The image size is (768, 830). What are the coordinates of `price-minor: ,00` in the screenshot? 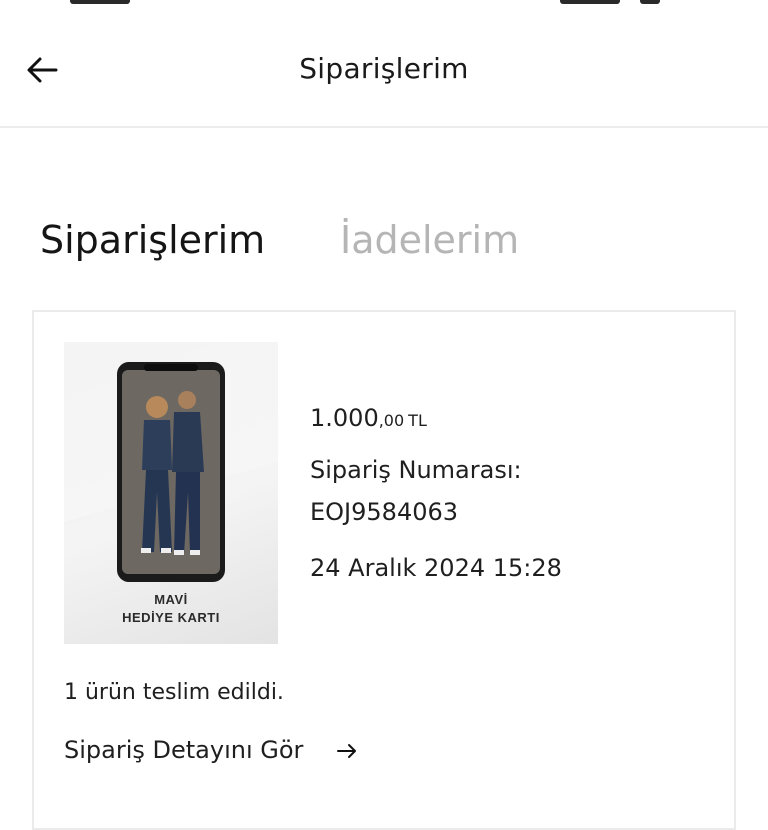 It's located at (391, 420).